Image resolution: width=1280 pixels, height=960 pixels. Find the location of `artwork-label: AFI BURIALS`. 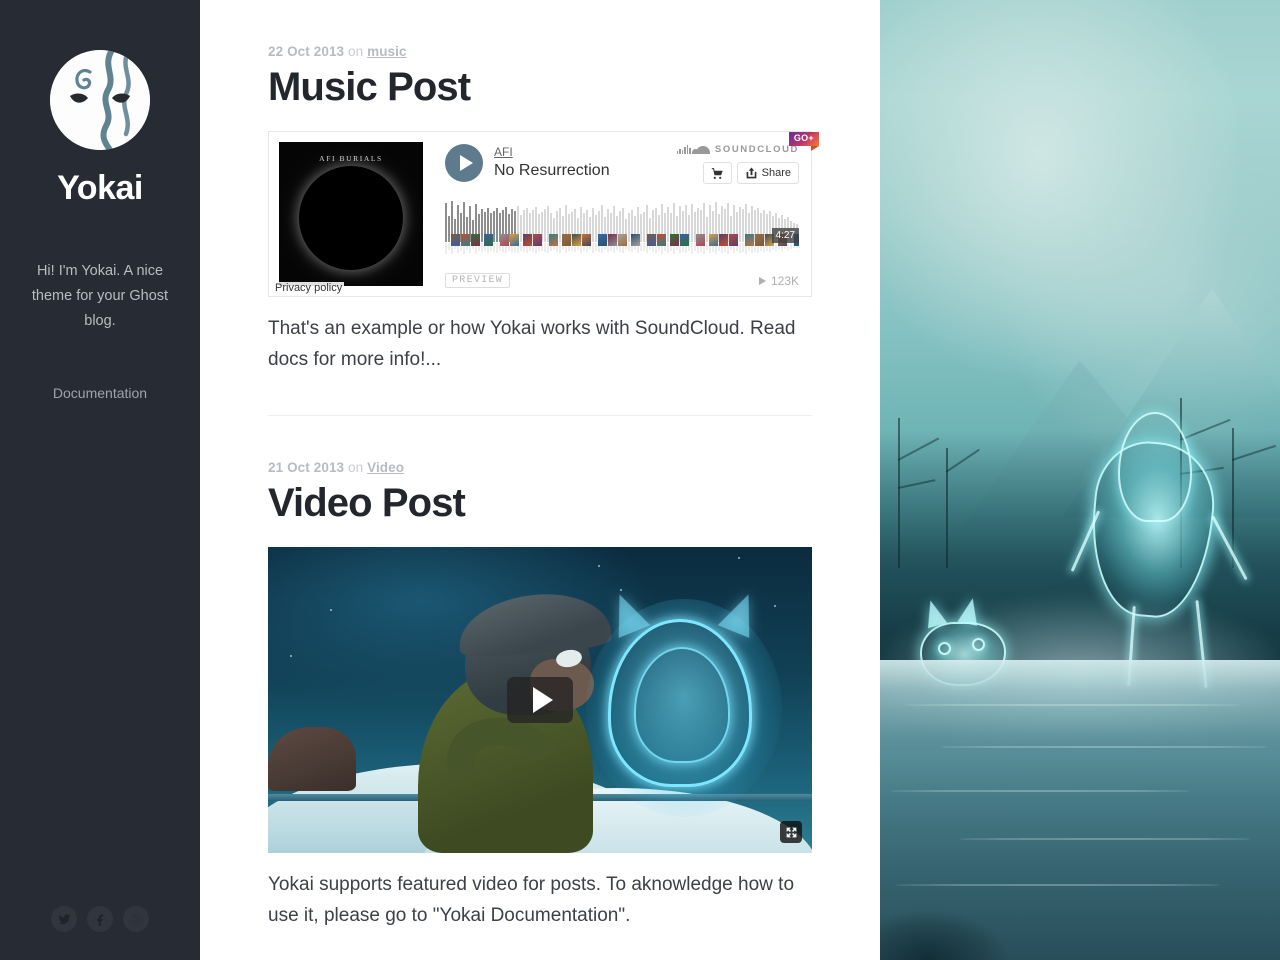

artwork-label: AFI BURIALS is located at coordinates (351, 158).